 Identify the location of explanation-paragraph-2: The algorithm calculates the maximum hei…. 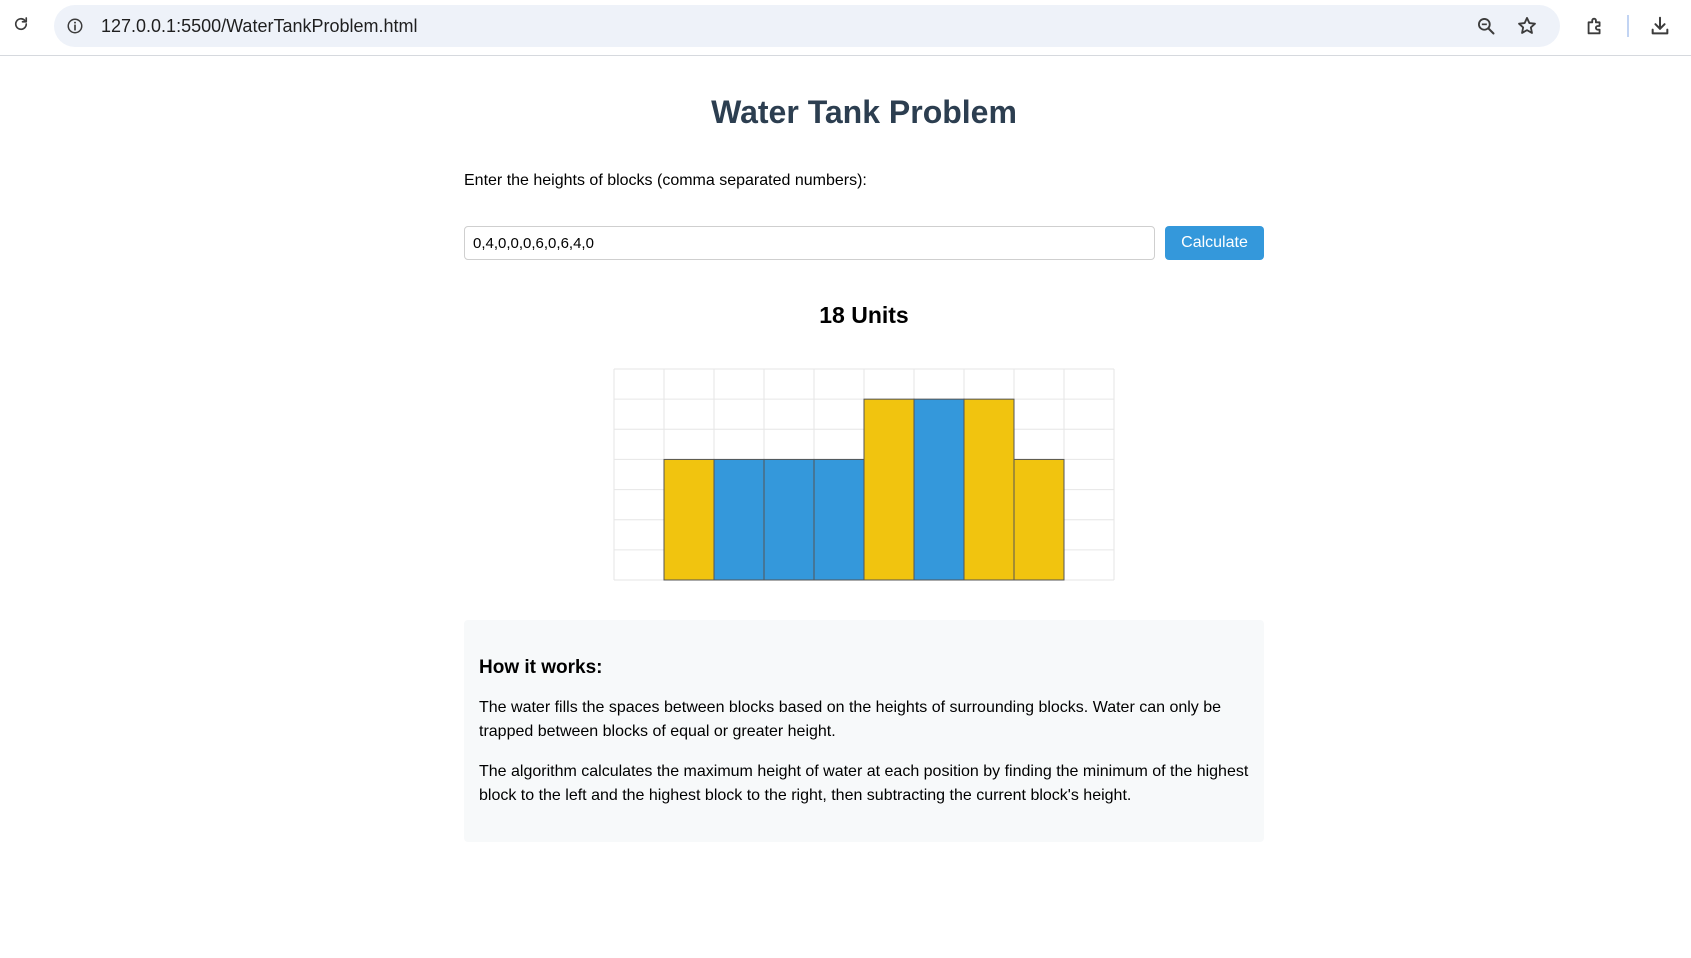
(864, 783).